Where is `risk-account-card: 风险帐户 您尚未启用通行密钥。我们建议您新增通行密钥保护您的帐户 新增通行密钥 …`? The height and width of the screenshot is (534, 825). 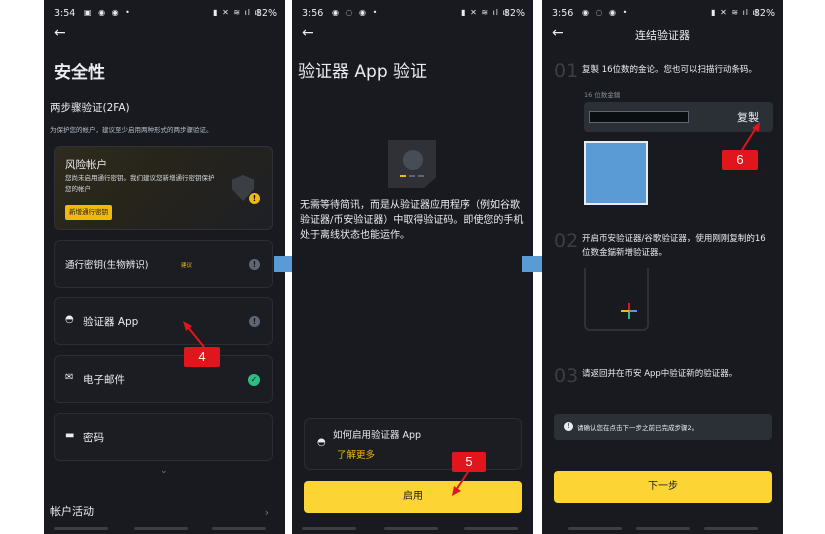 risk-account-card: 风险帐户 您尚未启用通行密钥。我们建议您新增通行密钥保护您的帐户 新增通行密钥 … is located at coordinates (163, 188).